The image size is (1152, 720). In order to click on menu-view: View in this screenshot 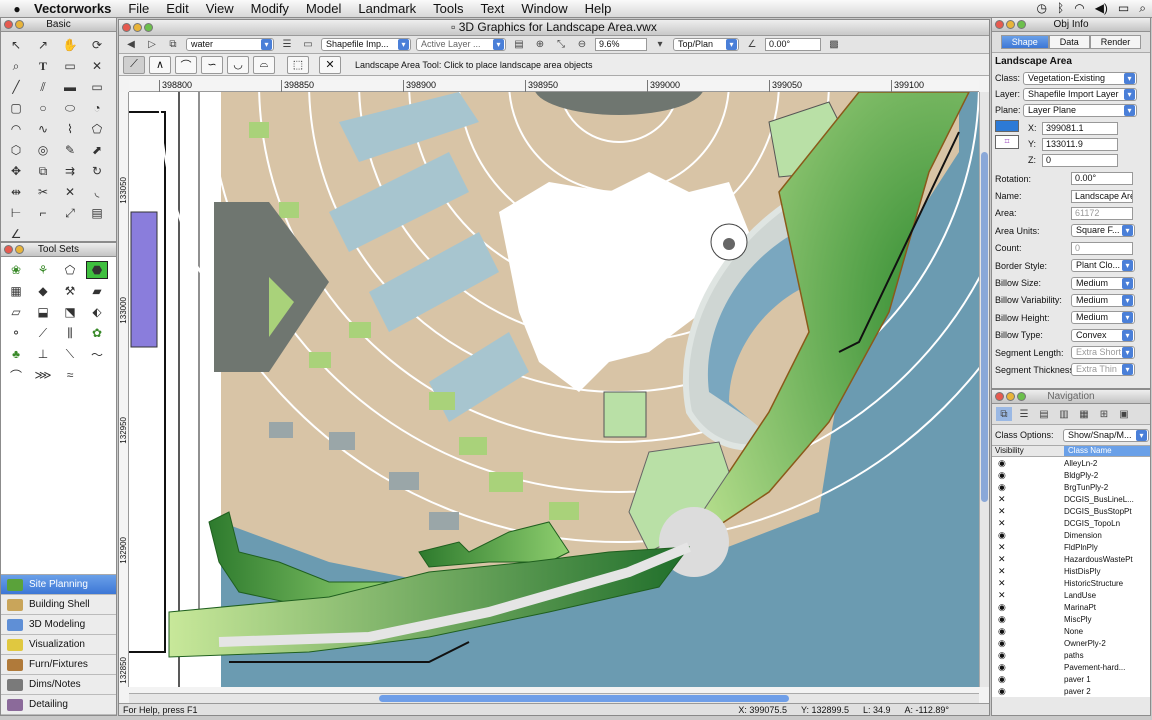, I will do `click(220, 8)`.